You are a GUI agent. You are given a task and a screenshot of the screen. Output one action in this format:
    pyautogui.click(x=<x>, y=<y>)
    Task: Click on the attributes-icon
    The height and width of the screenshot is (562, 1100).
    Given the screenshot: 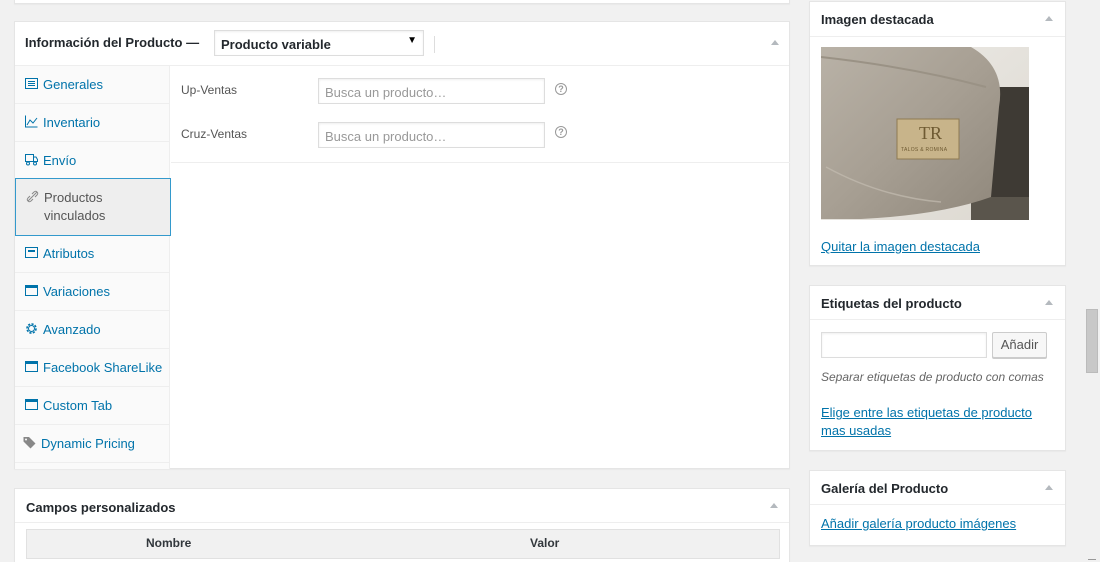 What is the action you would take?
    pyautogui.click(x=31, y=252)
    